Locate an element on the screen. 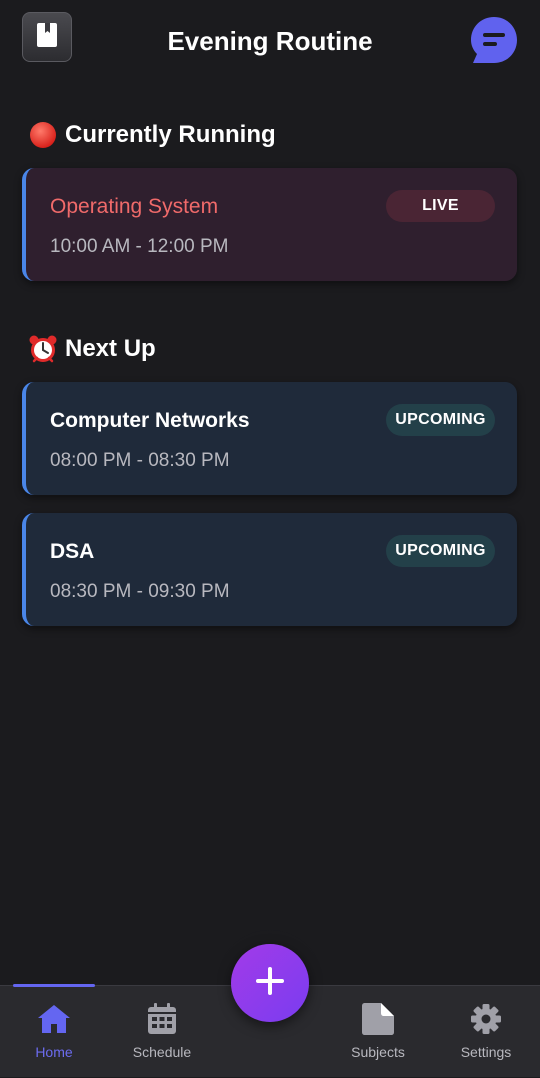 This screenshot has height=1078, width=540. nav-label: Schedule is located at coordinates (162, 1052).